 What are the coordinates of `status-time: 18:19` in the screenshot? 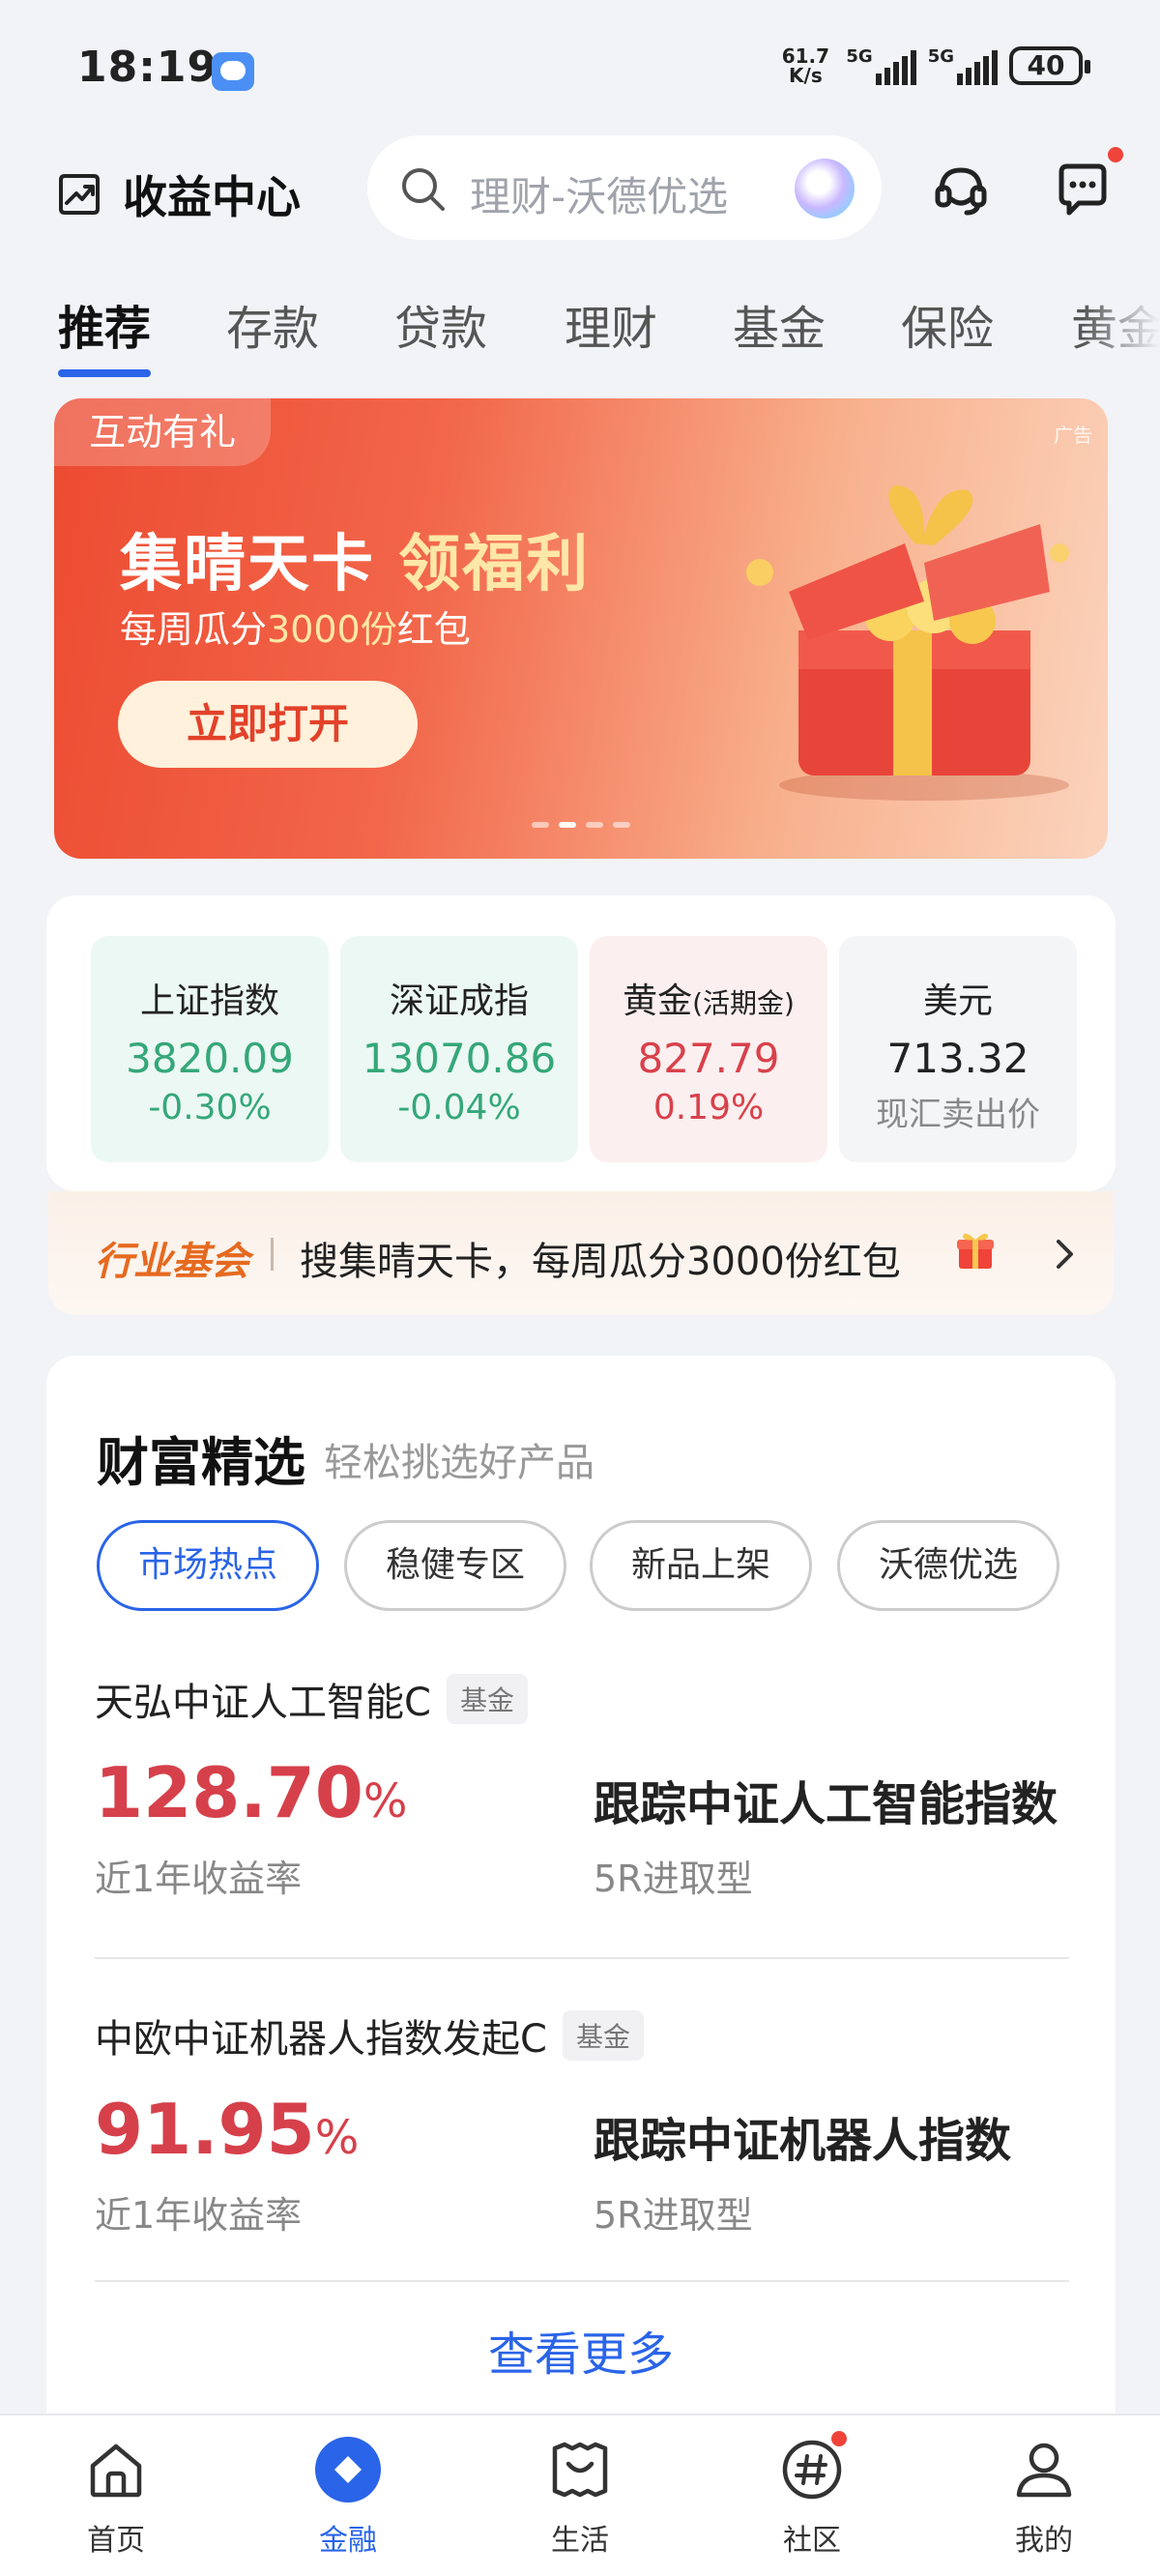 It's located at (148, 67).